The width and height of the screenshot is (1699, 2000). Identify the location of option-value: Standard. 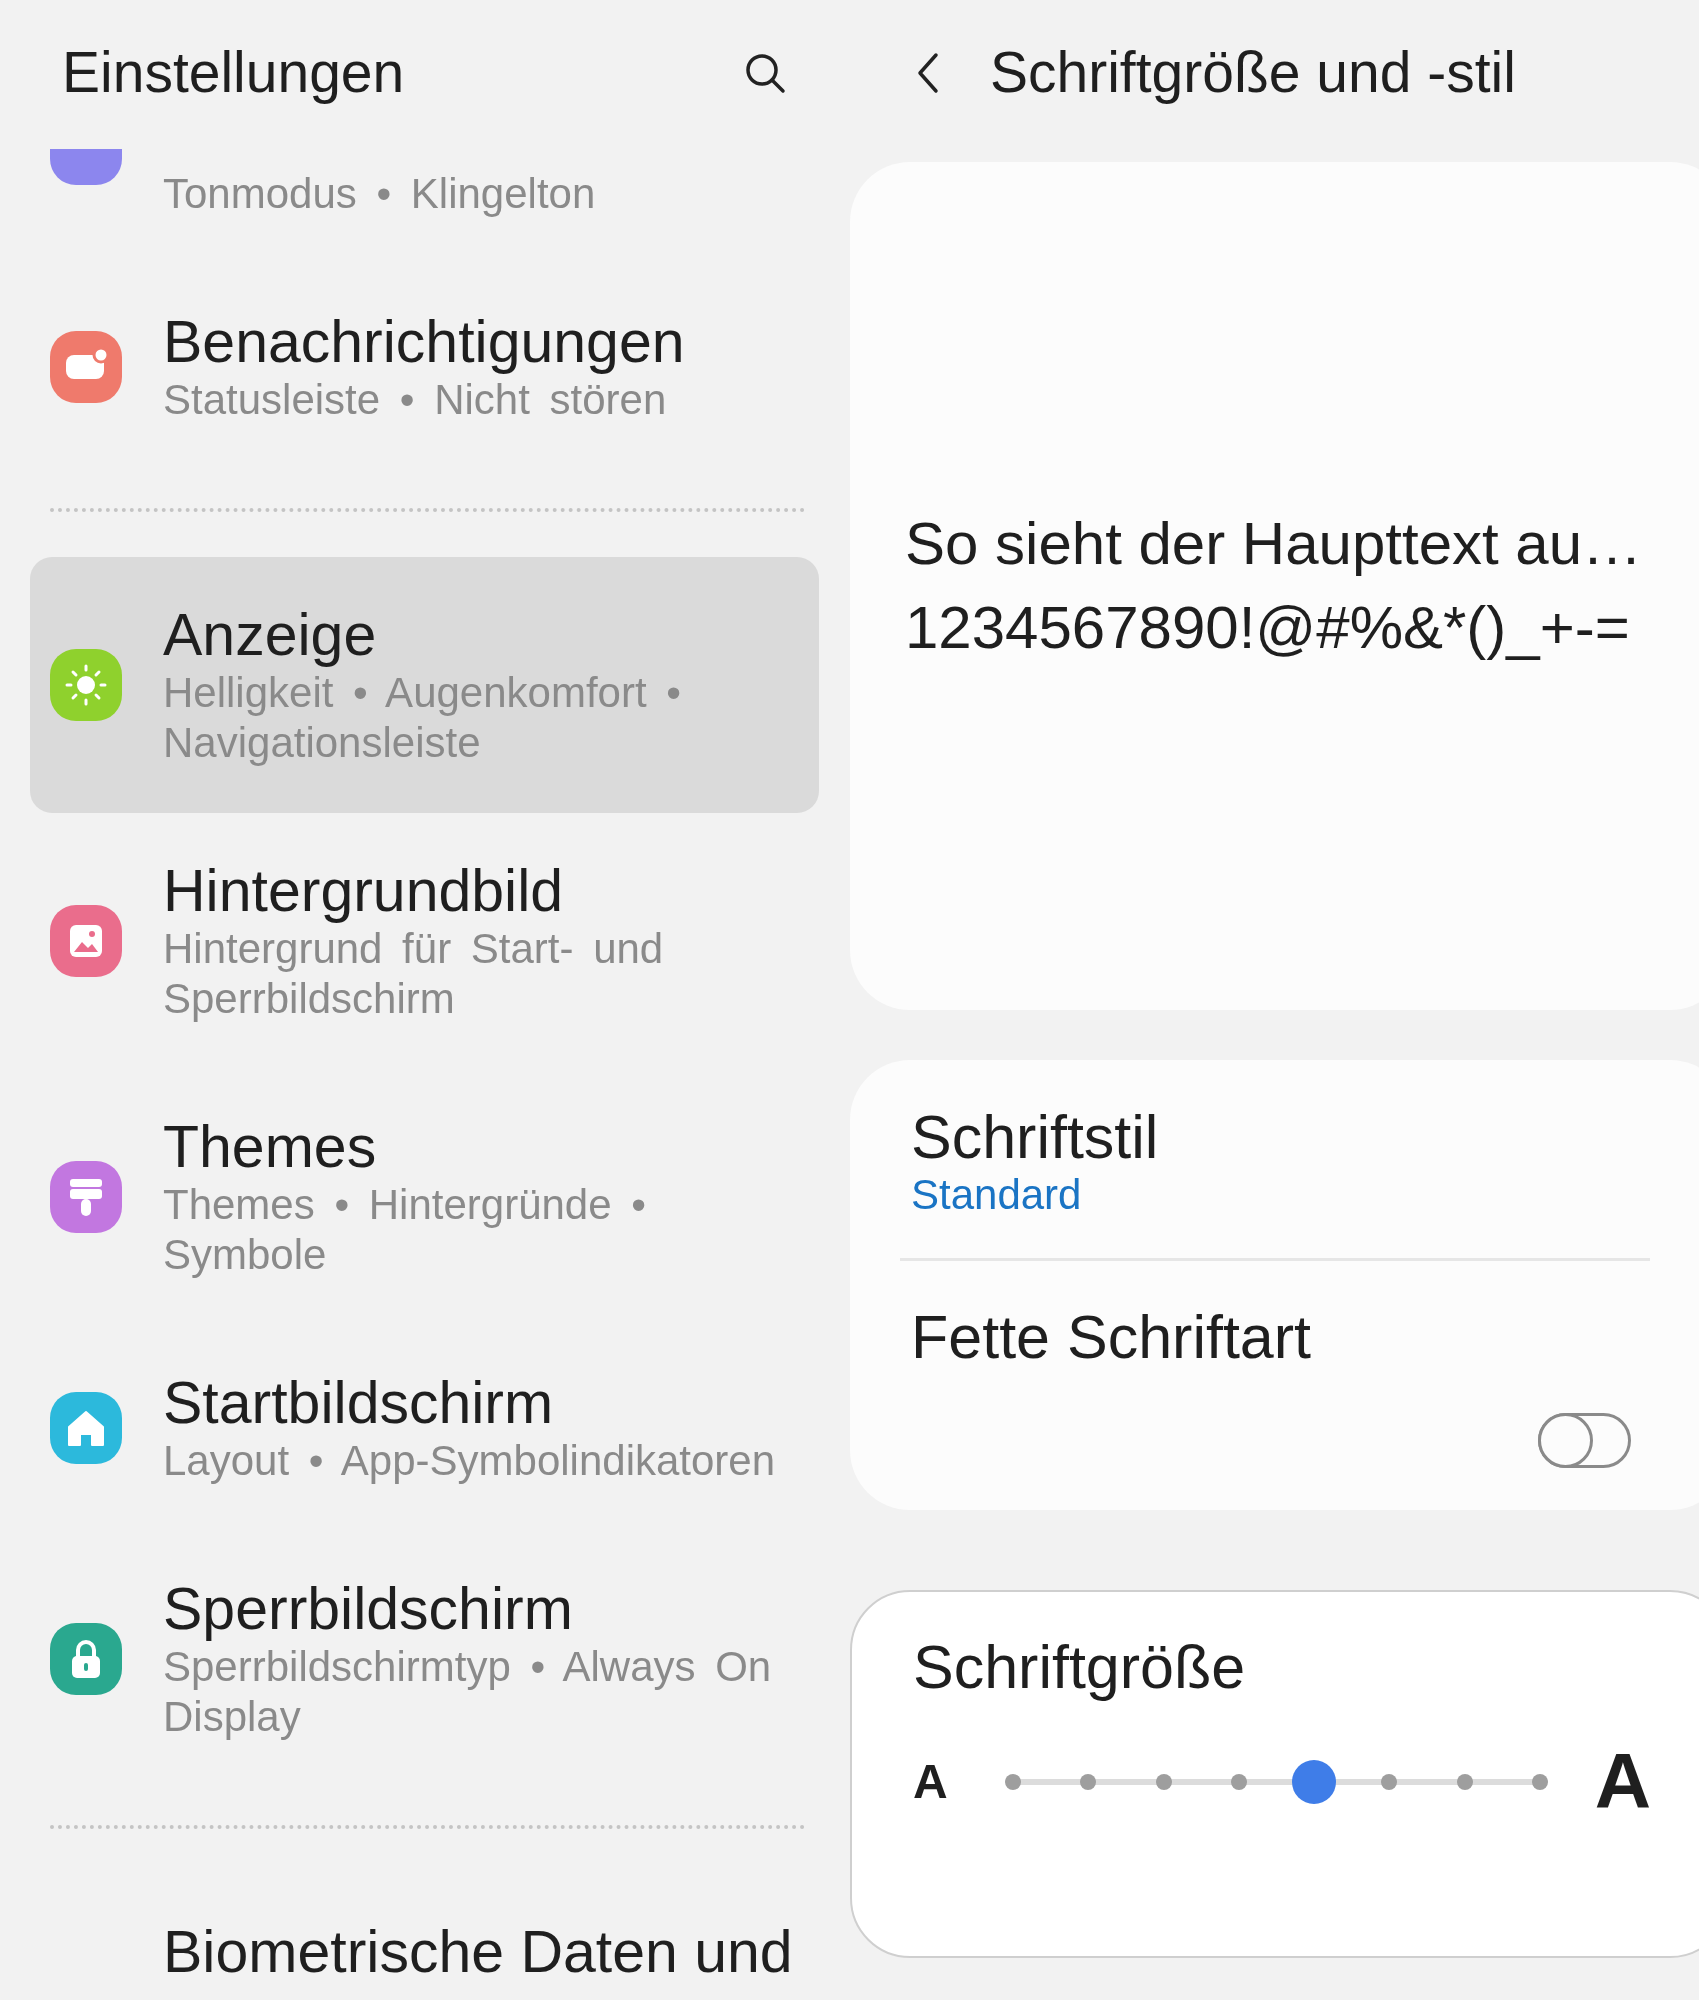
(997, 1195).